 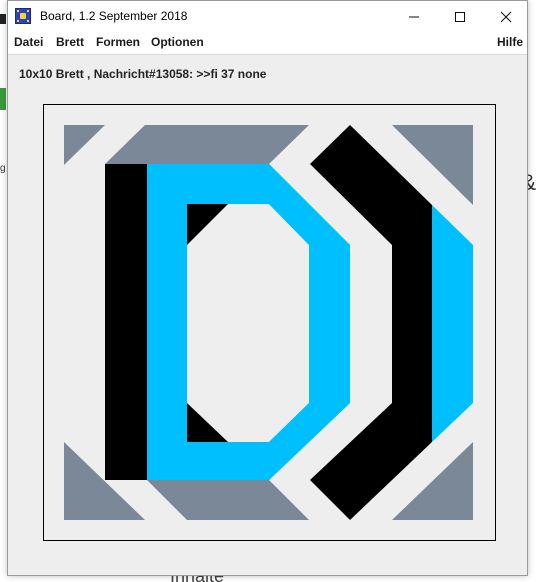 What do you see at coordinates (452, 323) in the screenshot?
I see `board-shape-cyan` at bounding box center [452, 323].